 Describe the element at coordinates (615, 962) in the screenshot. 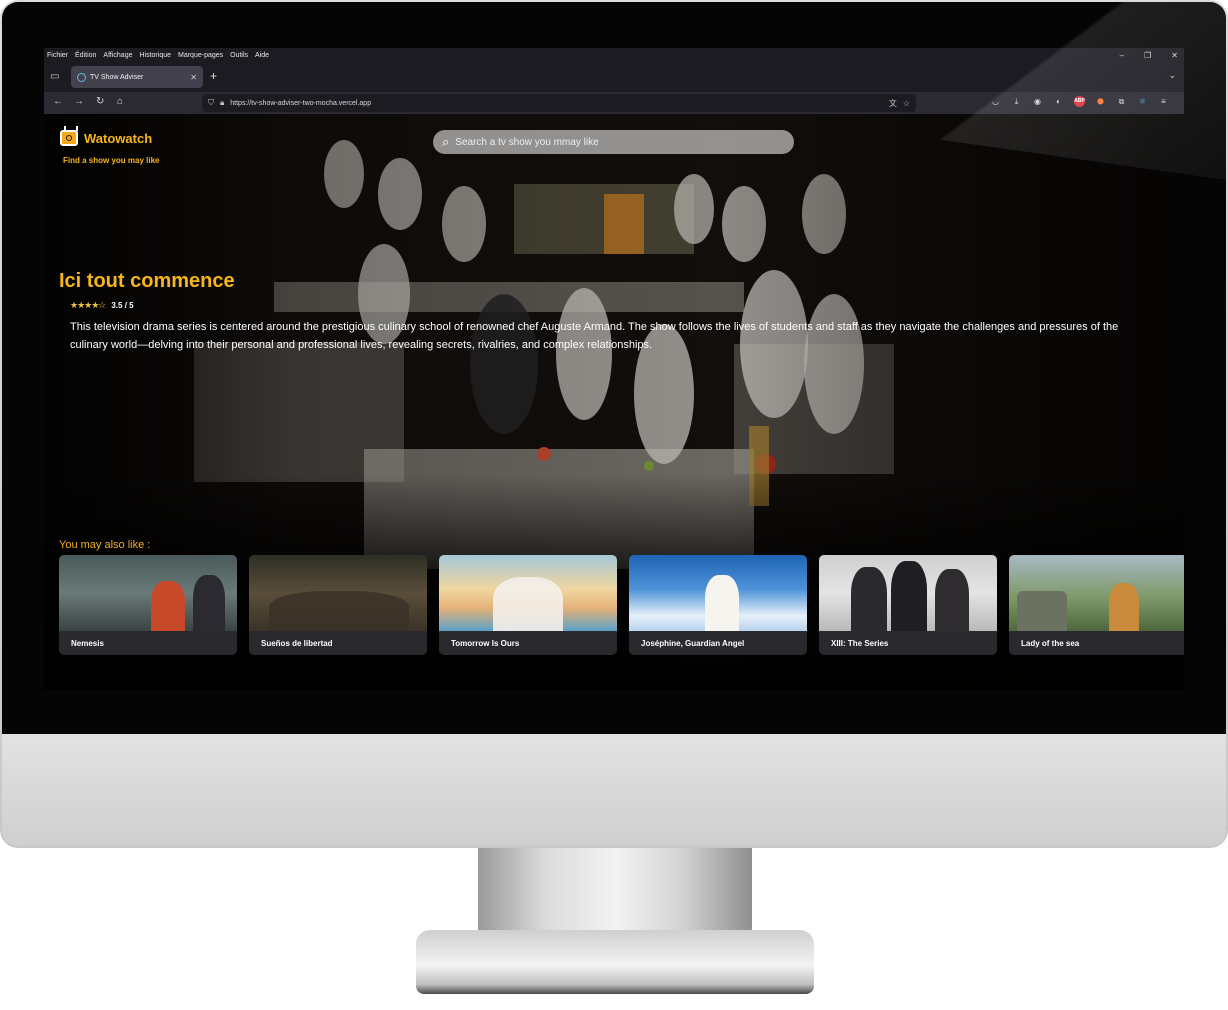

I see `monitor-stand-base` at that location.